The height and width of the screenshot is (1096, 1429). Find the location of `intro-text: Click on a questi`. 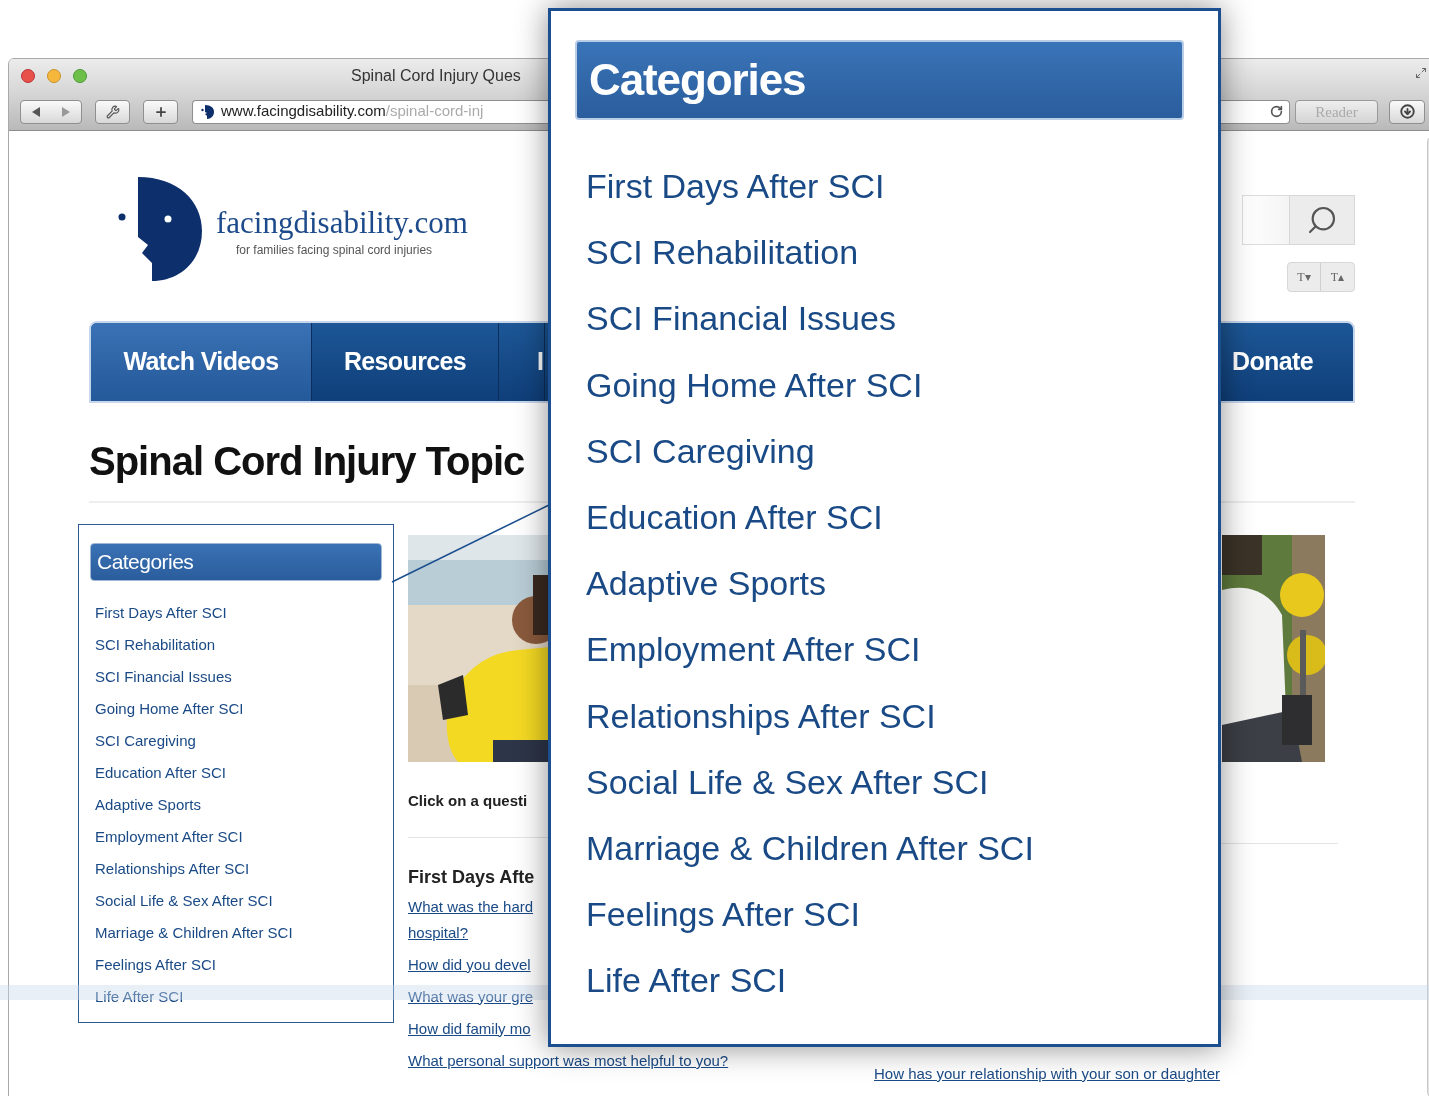

intro-text: Click on a questi is located at coordinates (468, 801).